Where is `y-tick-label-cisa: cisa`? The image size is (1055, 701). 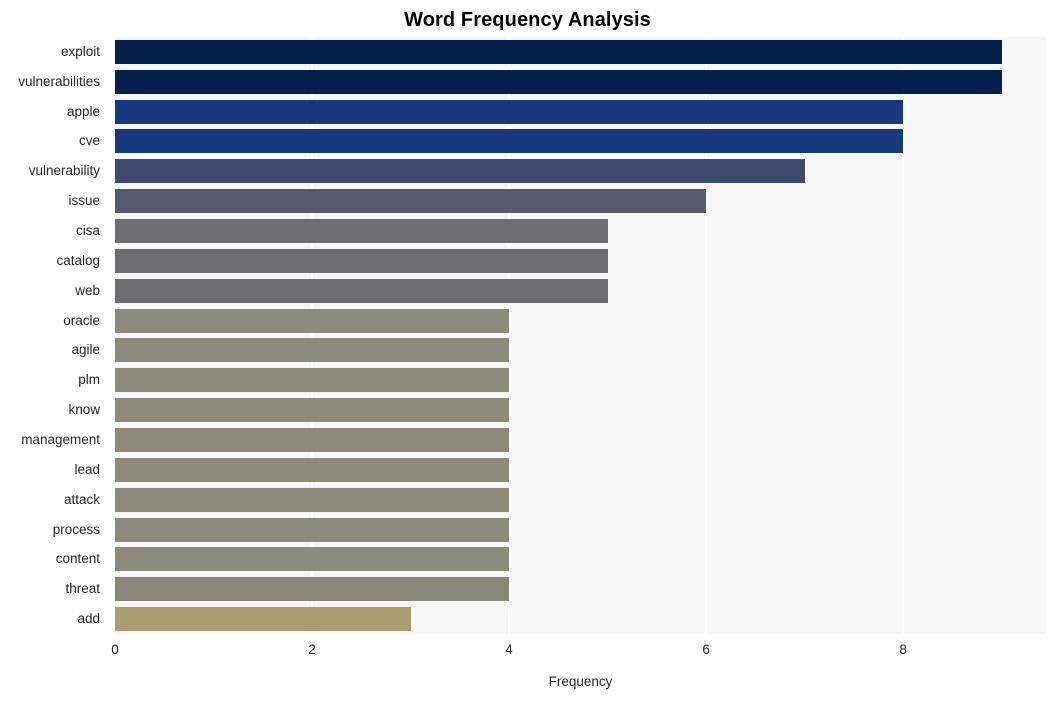
y-tick-label-cisa: cisa is located at coordinates (87, 231).